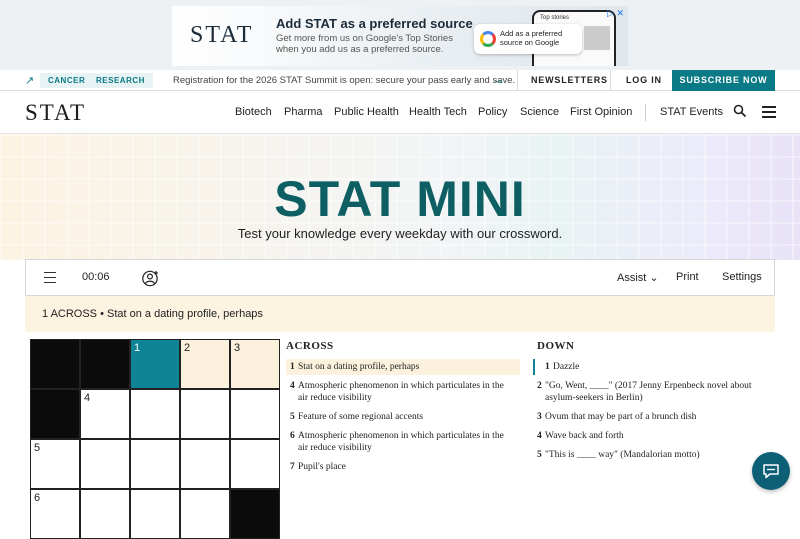 The width and height of the screenshot is (800, 539). What do you see at coordinates (539, 386) in the screenshot?
I see `clue-number: 2` at bounding box center [539, 386].